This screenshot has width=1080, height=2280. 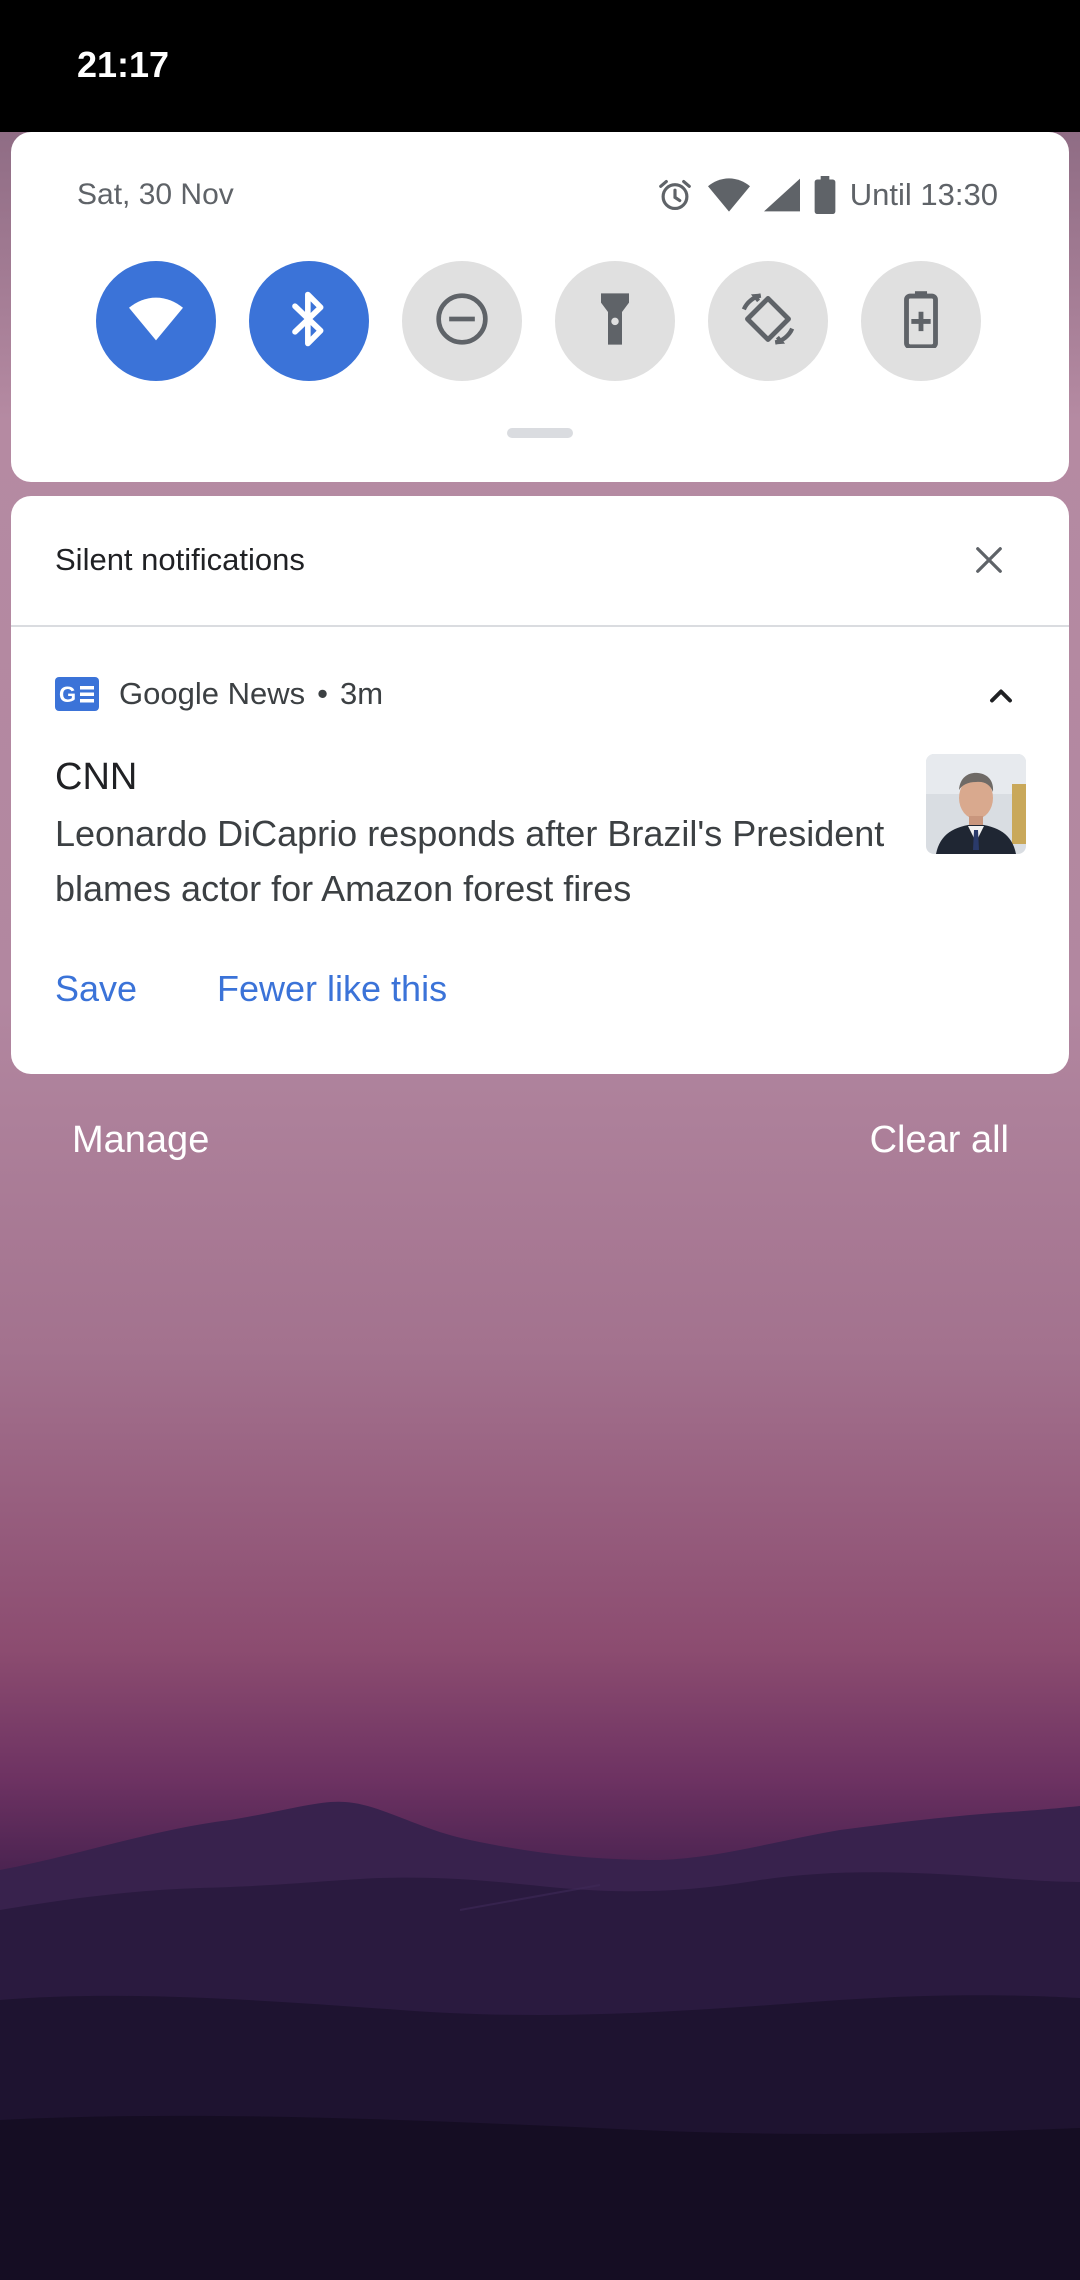 I want to click on notification-thumbnail, so click(x=976, y=804).